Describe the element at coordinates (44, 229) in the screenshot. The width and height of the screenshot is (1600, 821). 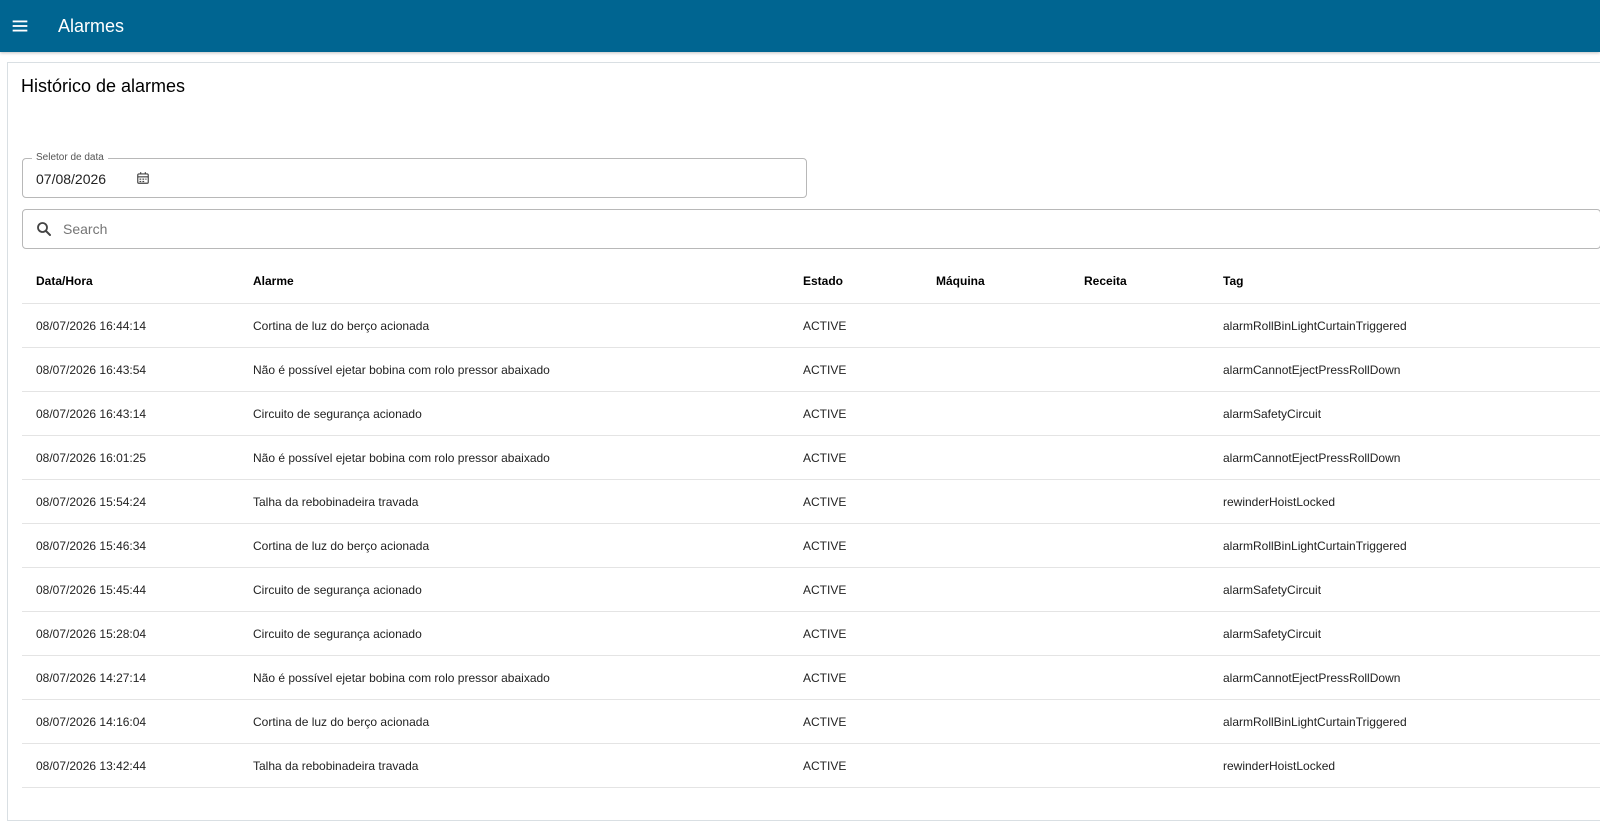
I see `search-icon` at that location.